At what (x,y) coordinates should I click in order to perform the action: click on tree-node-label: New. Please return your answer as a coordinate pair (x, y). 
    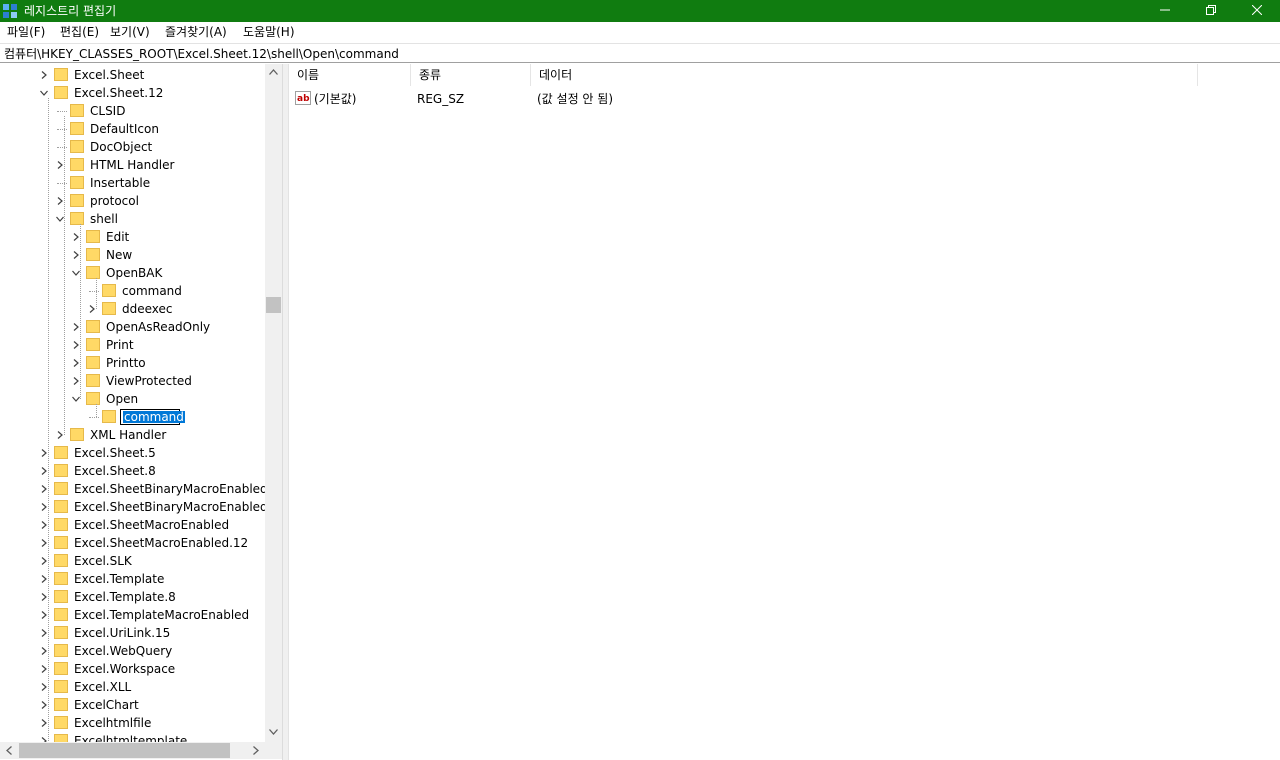
    Looking at the image, I should click on (119, 255).